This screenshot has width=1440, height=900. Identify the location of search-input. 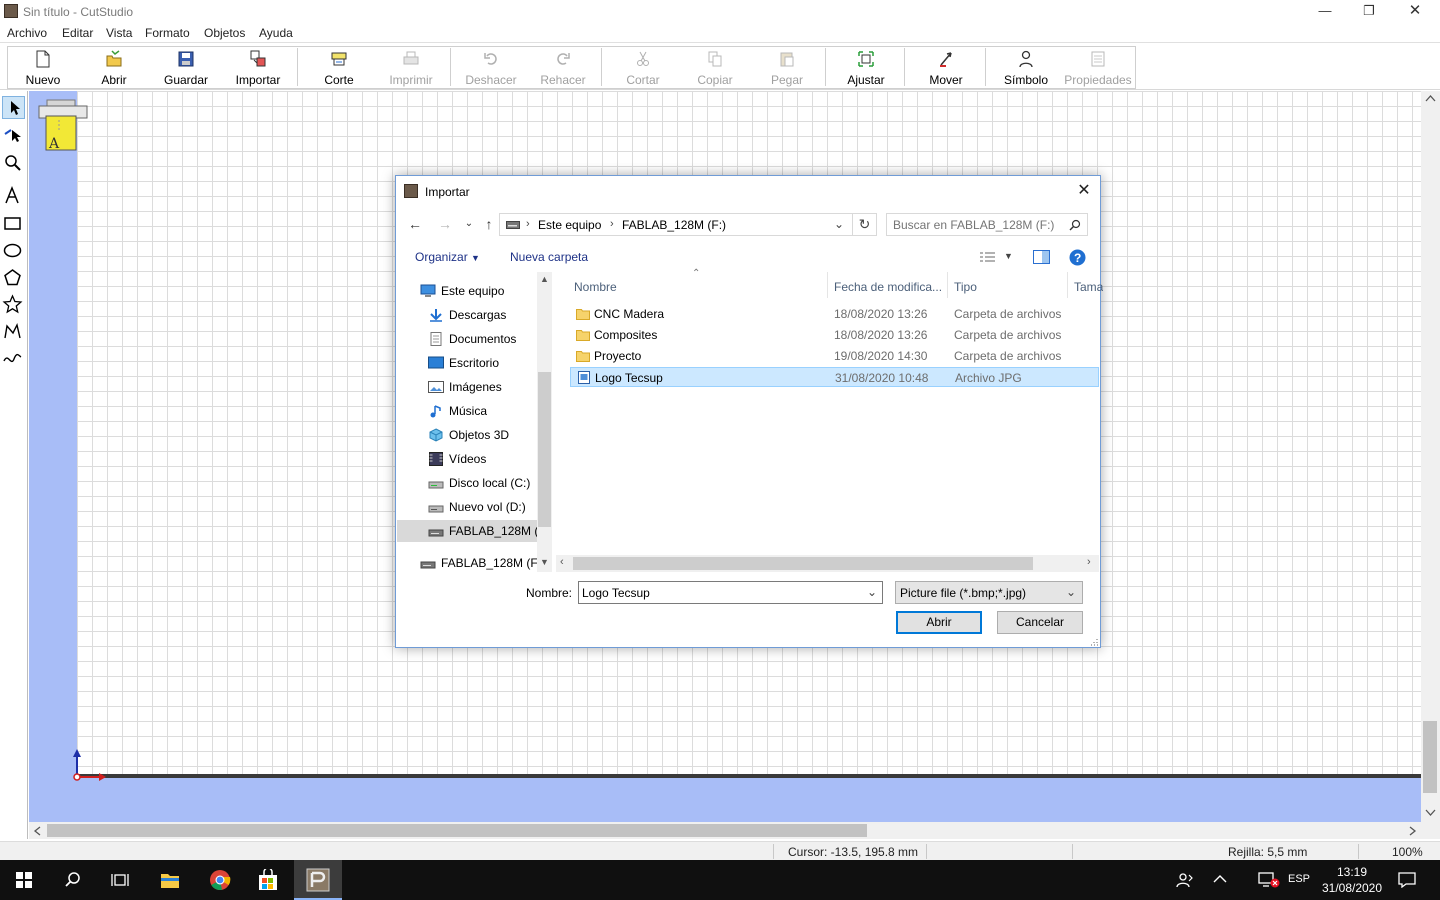
(978, 225).